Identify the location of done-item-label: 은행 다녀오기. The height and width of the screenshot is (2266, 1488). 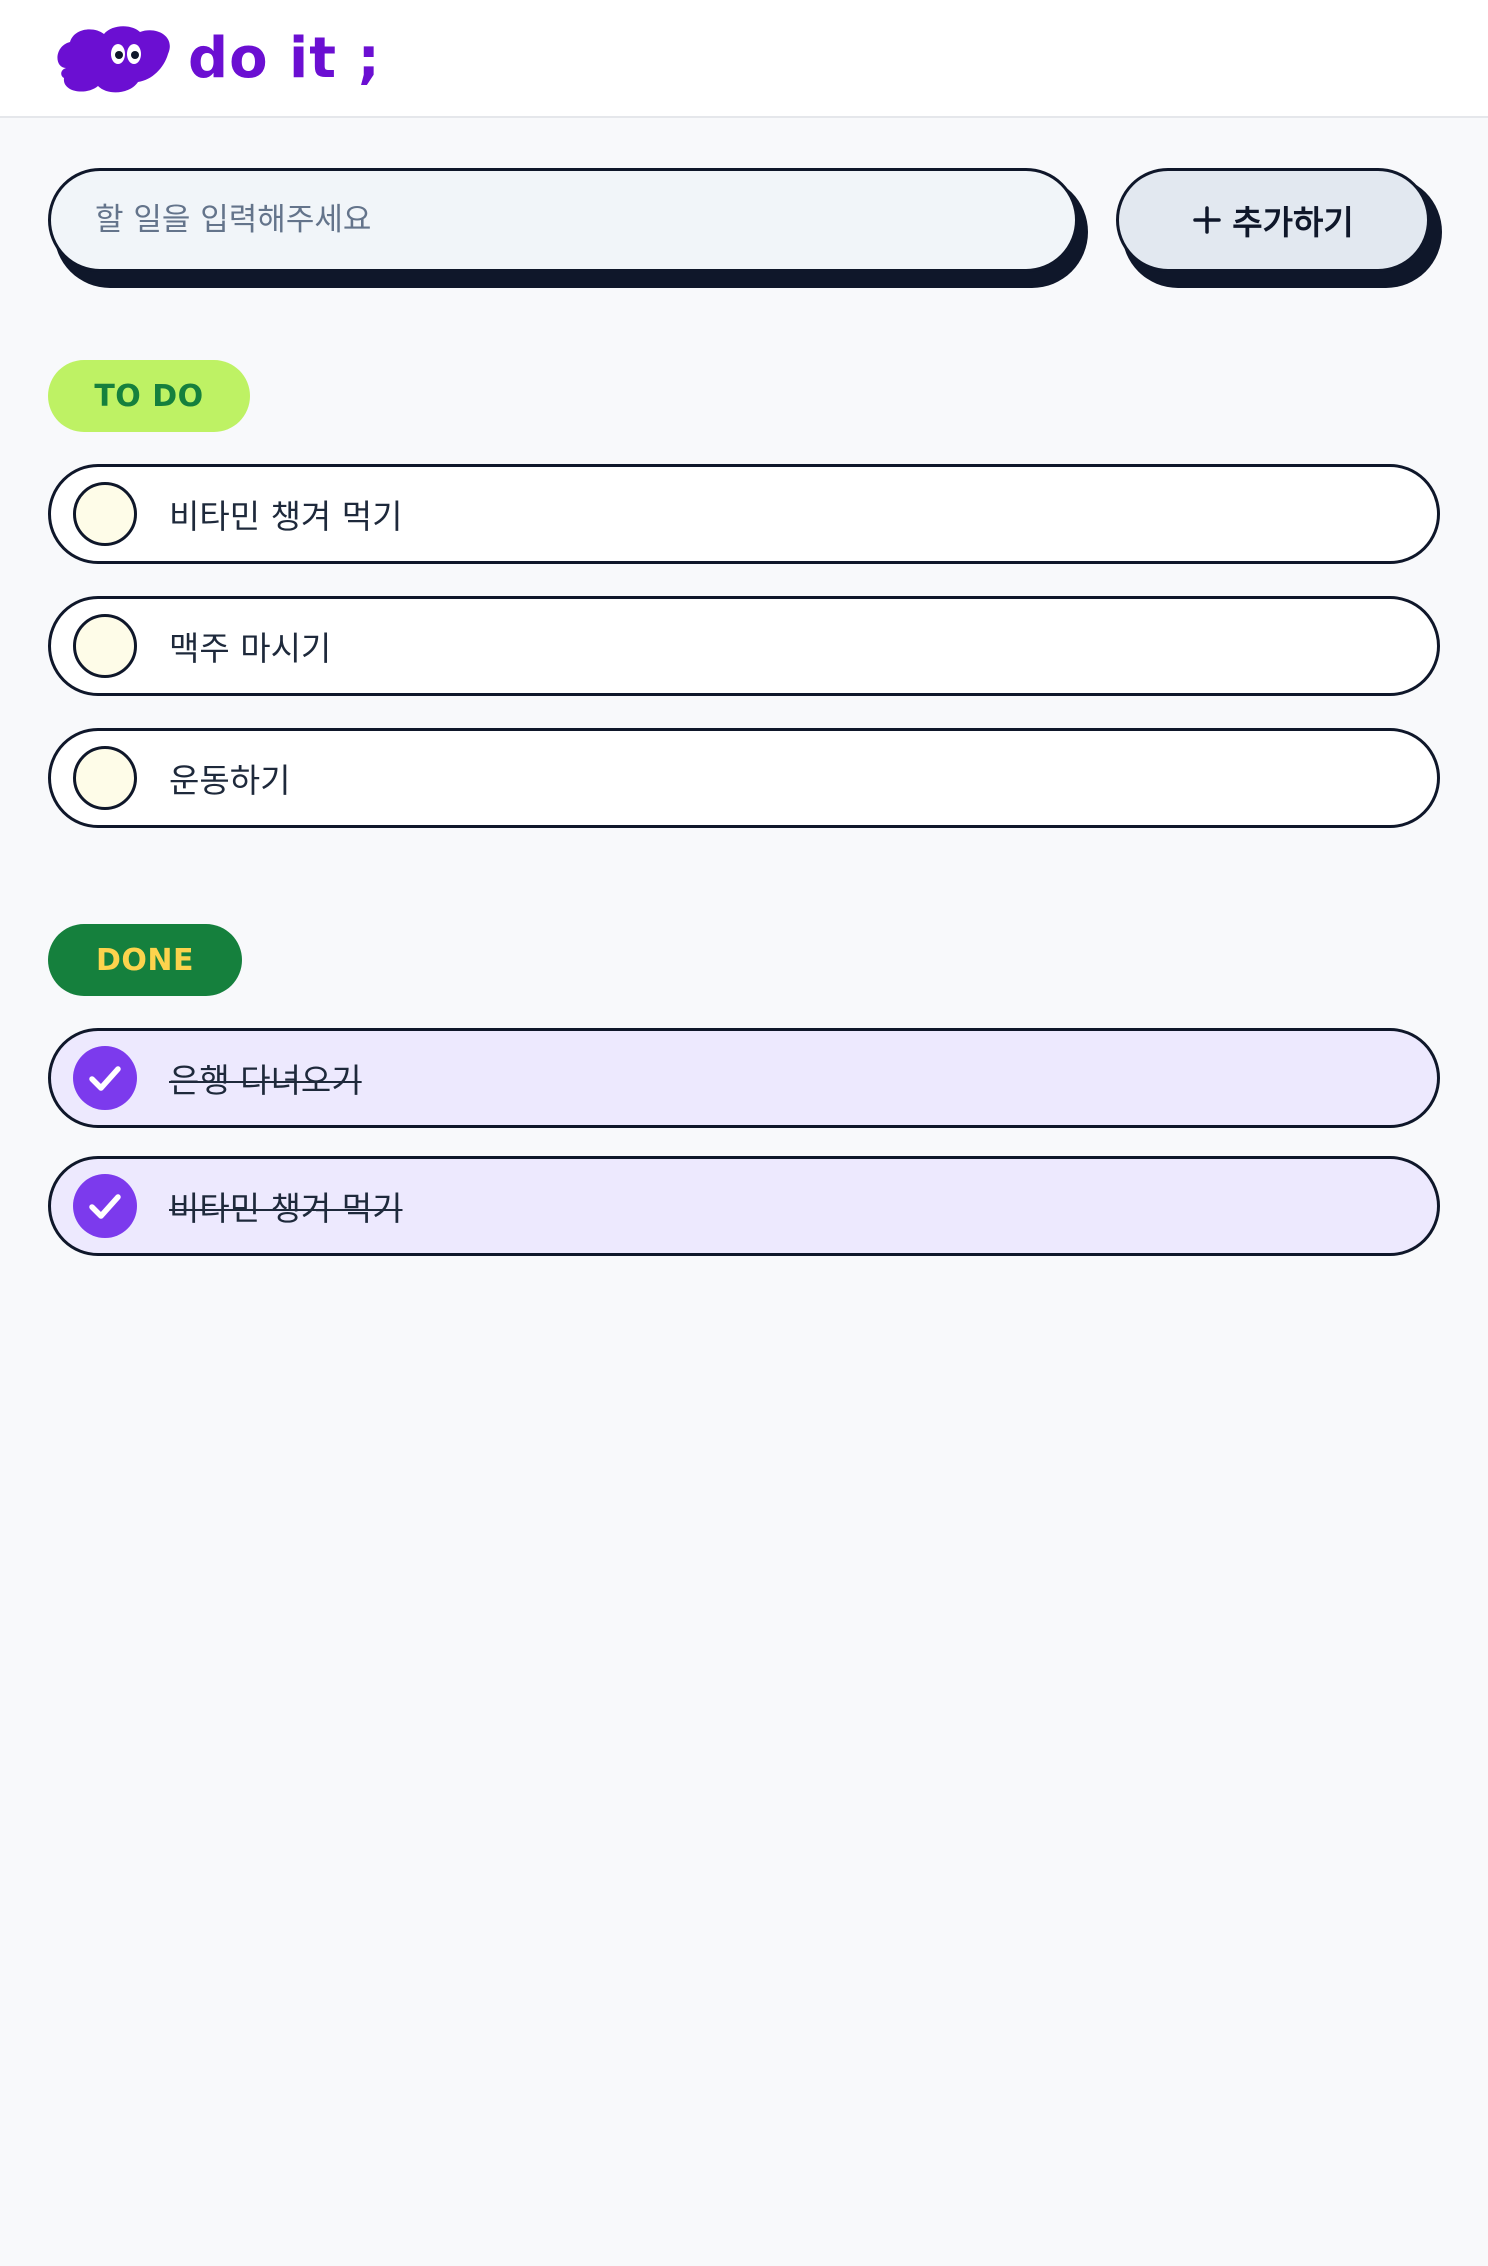
(265, 1078).